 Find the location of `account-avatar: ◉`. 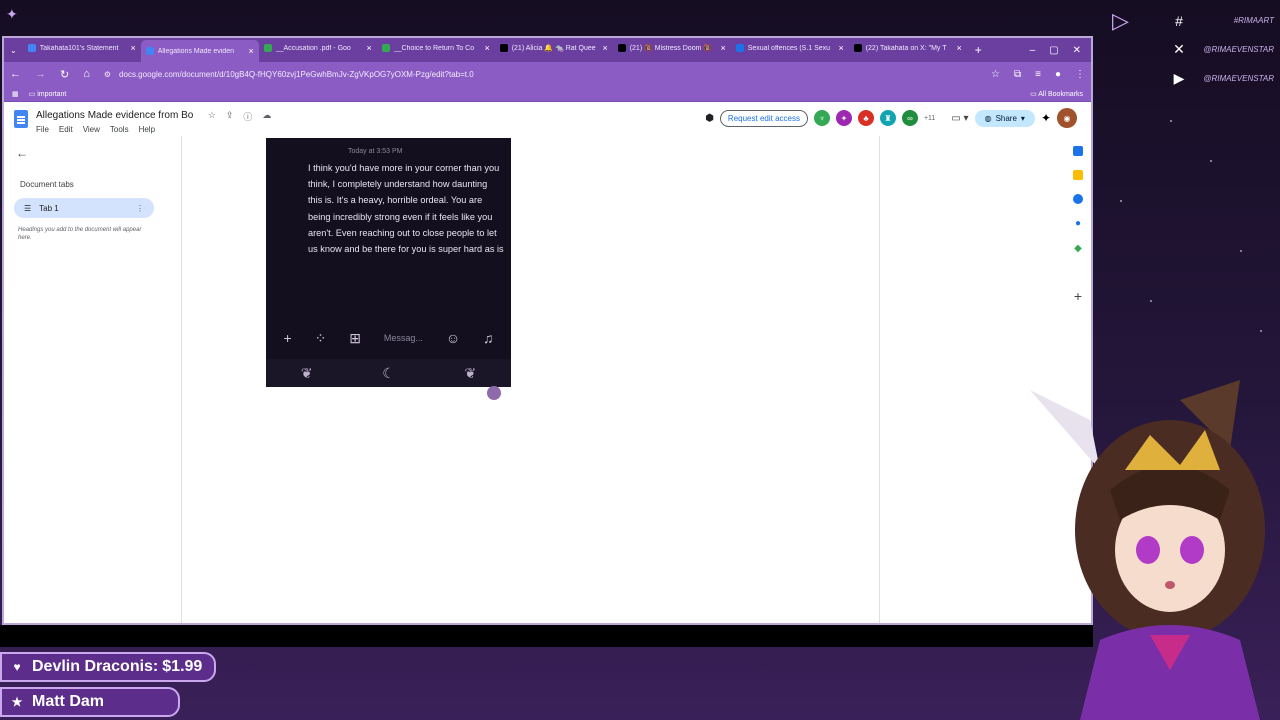

account-avatar: ◉ is located at coordinates (1067, 118).